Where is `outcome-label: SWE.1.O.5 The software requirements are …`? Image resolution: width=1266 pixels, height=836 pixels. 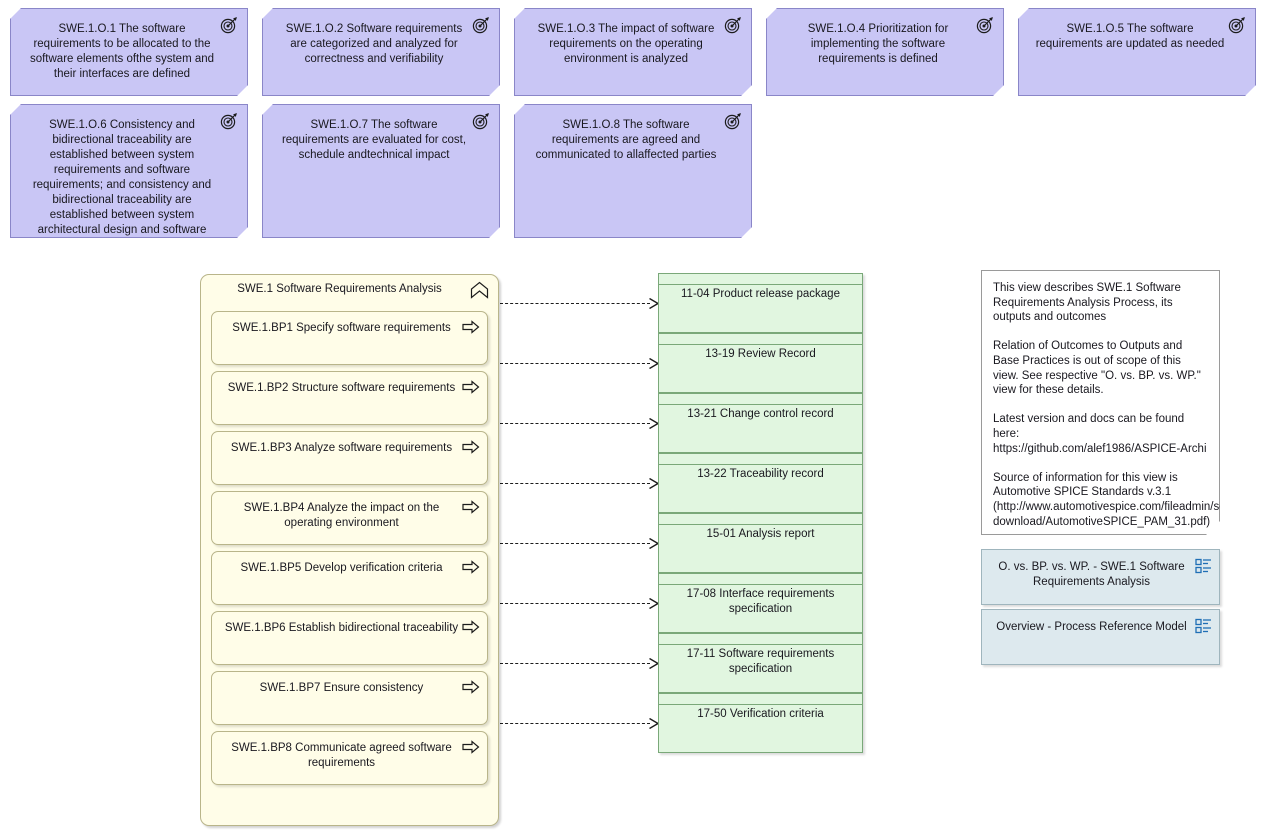 outcome-label: SWE.1.O.5 The software requirements are … is located at coordinates (1130, 36).